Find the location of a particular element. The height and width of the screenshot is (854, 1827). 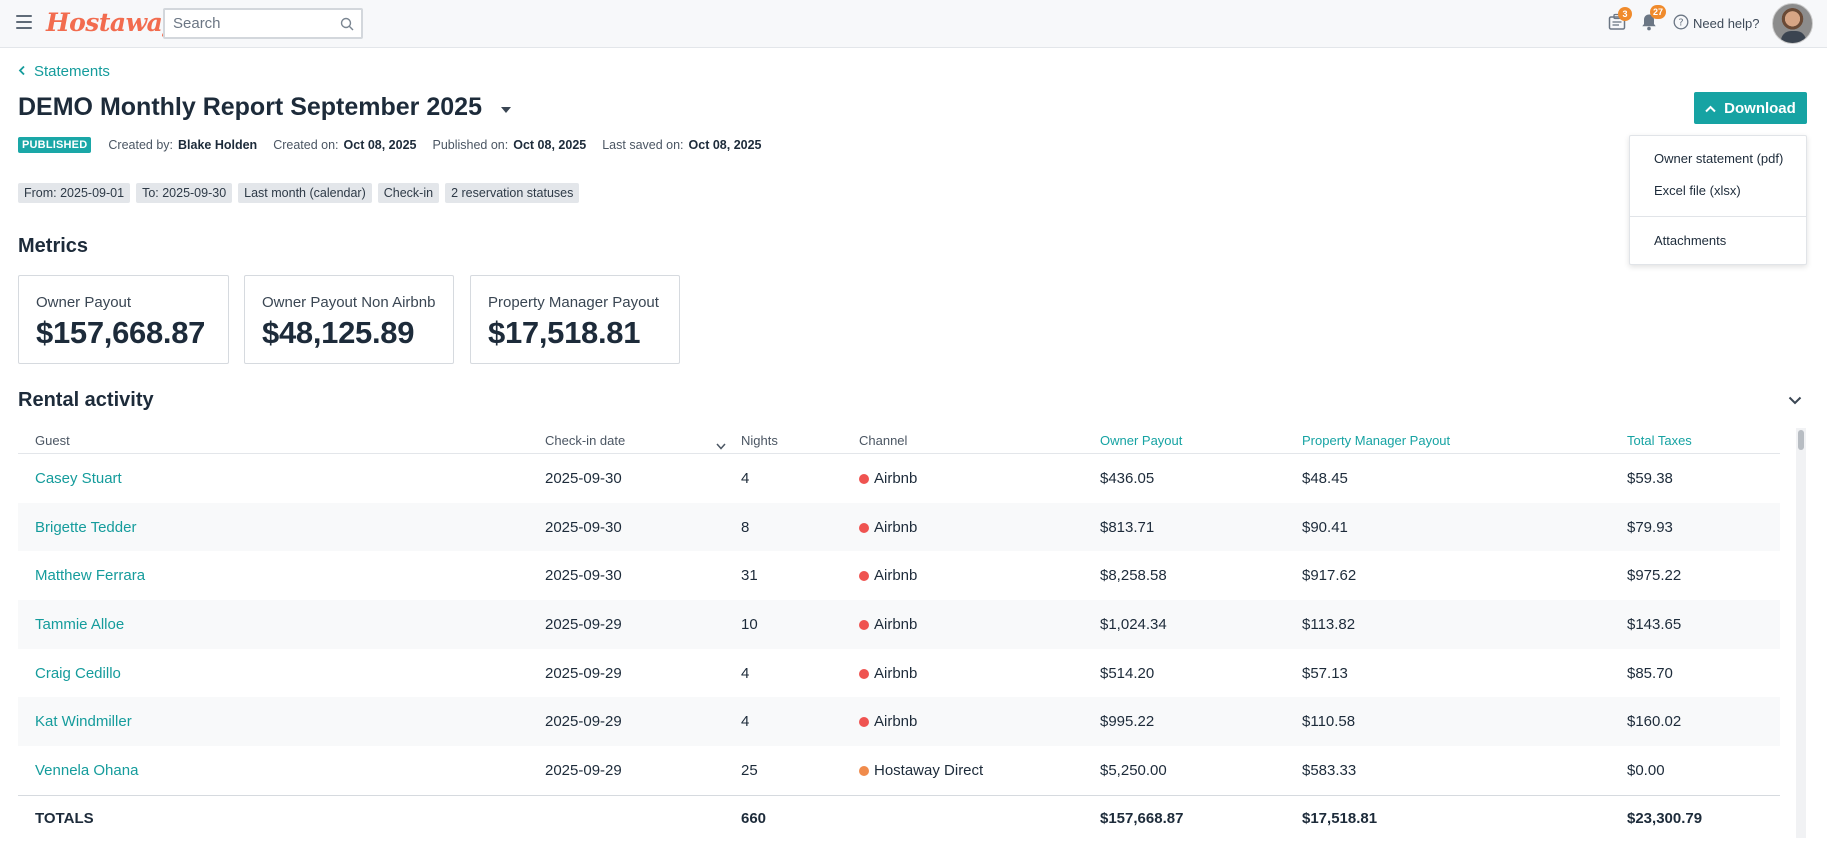

metrics-title: Metrics is located at coordinates (53, 246).